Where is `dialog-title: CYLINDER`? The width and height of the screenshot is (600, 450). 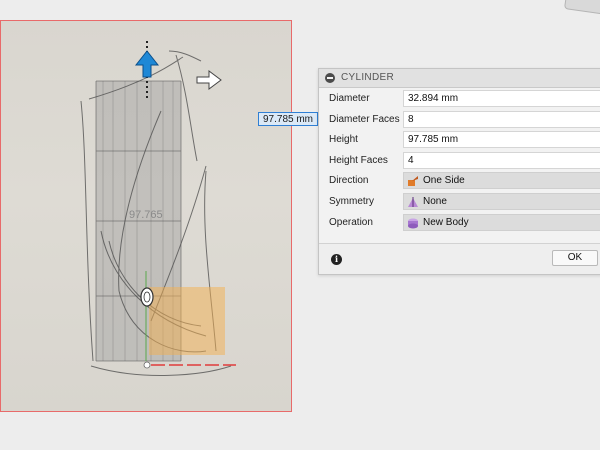 dialog-title: CYLINDER is located at coordinates (367, 77).